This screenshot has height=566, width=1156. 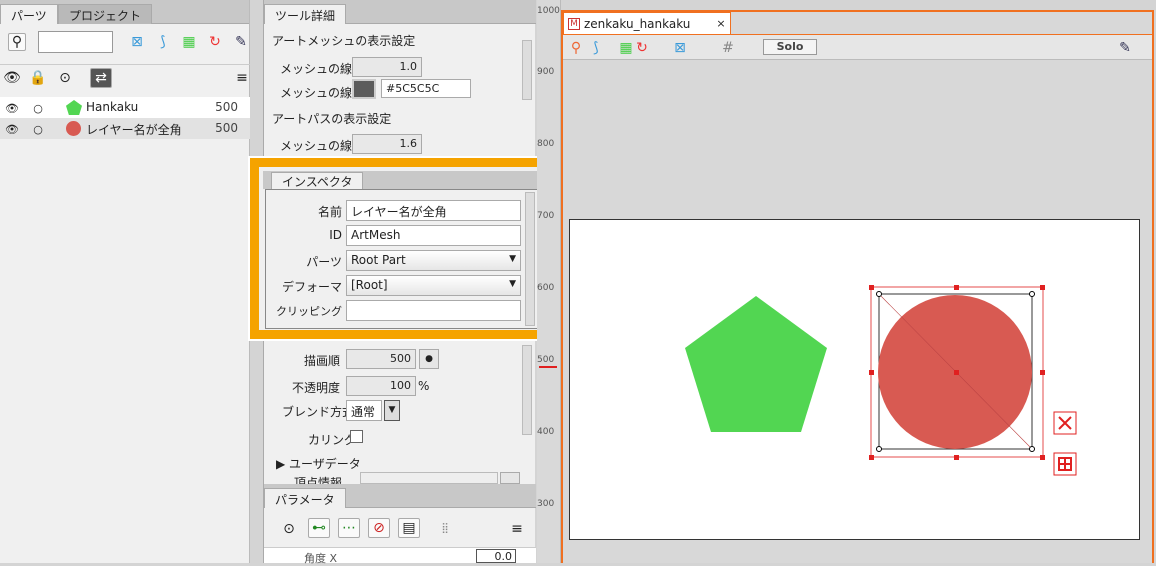 I want to click on remove-key-icon: ⊘, so click(x=379, y=528).